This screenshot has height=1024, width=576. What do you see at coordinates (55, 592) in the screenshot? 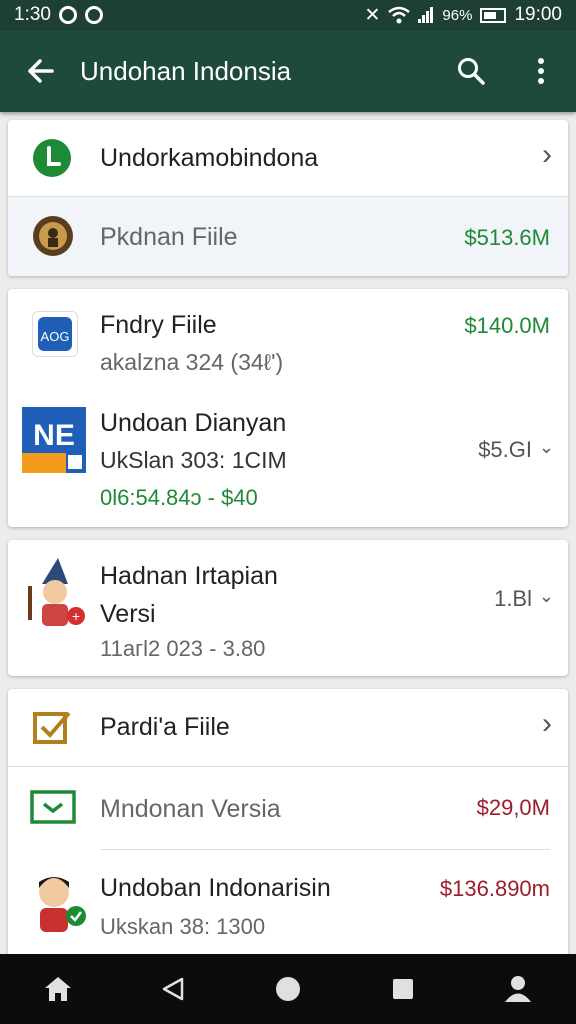
I see `wizard-avatar-icon: +` at bounding box center [55, 592].